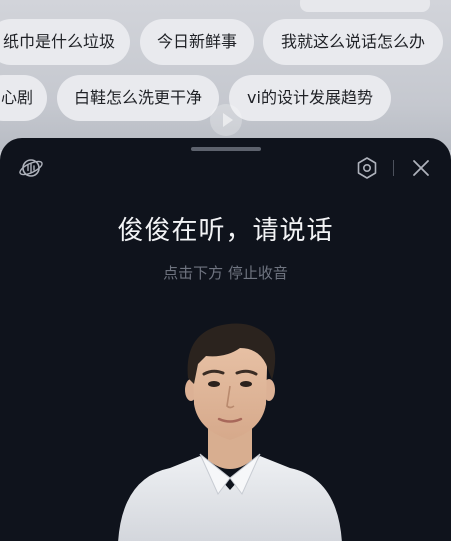 This screenshot has width=451, height=541. I want to click on suggestion-chip: 心剧, so click(23, 98).